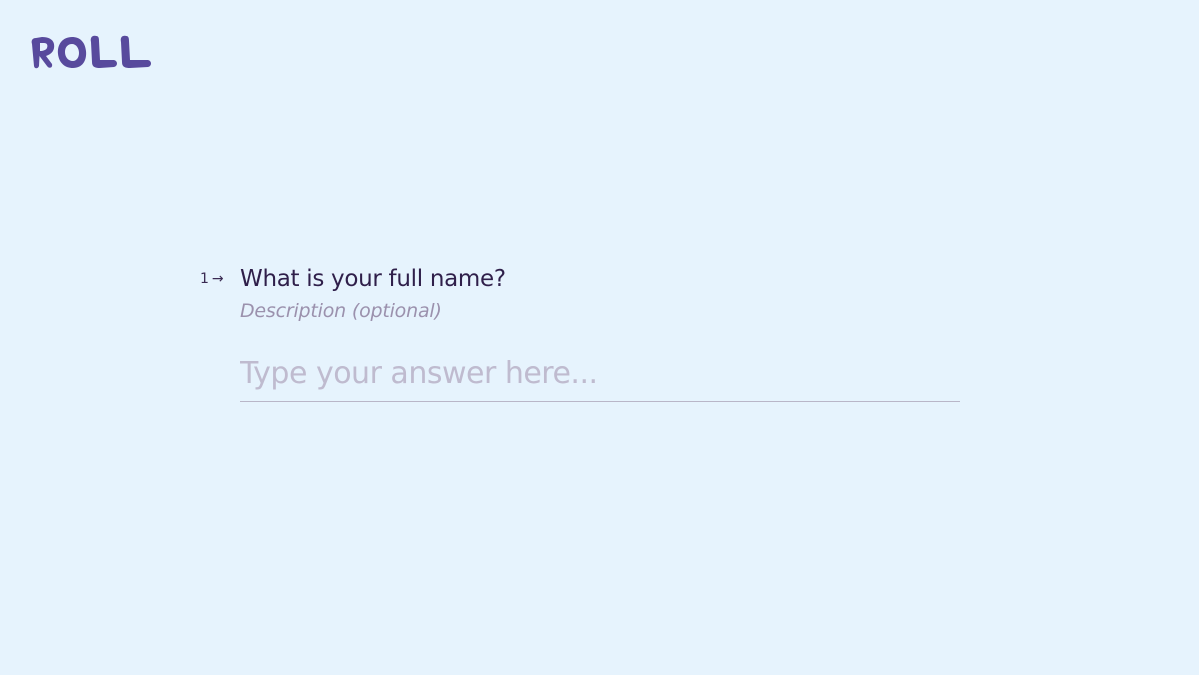 The image size is (1199, 675). What do you see at coordinates (204, 279) in the screenshot?
I see `question-number-text: 1` at bounding box center [204, 279].